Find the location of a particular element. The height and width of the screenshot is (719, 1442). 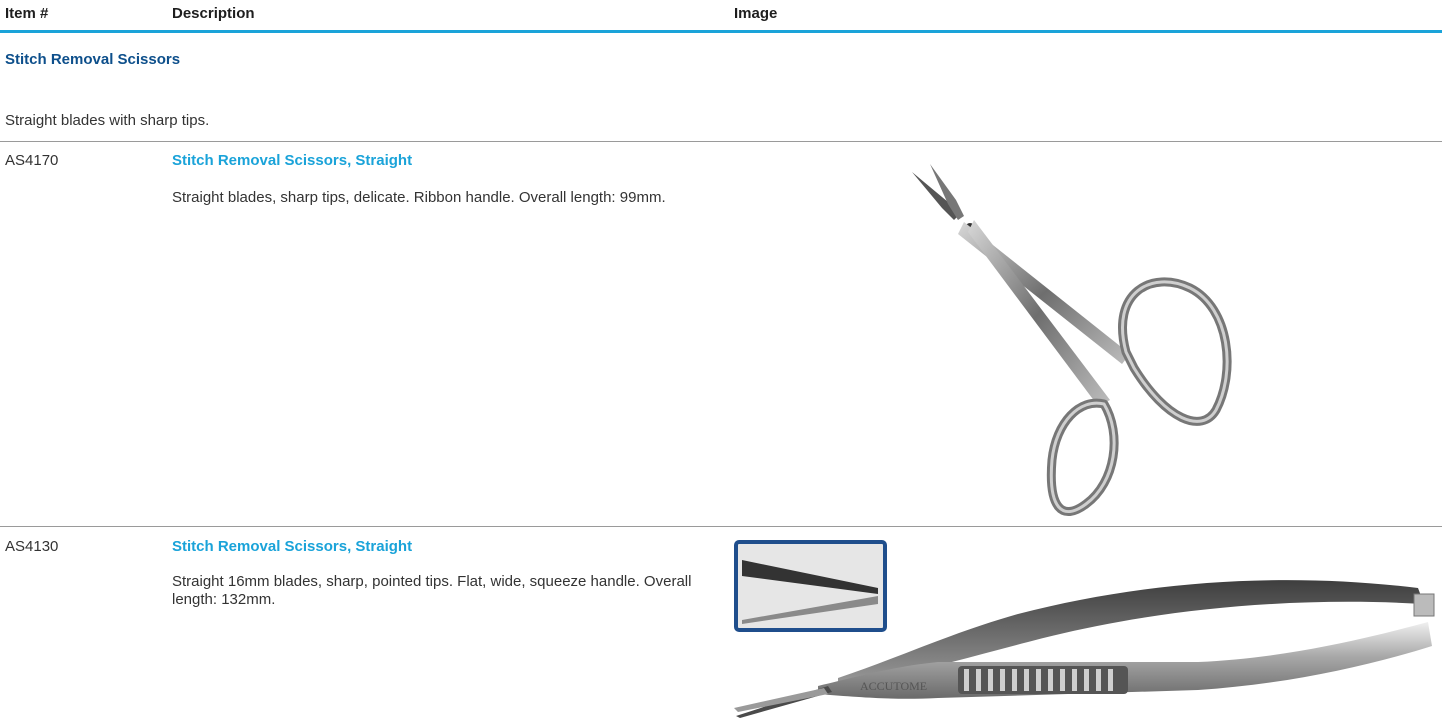

item-number: AS4170 is located at coordinates (32, 160).